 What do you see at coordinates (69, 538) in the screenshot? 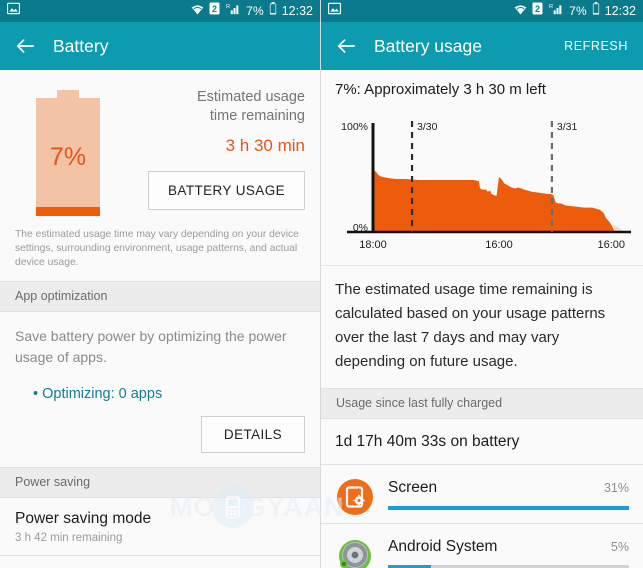
I see `row-subtitle: 3 h 42 min remaining` at bounding box center [69, 538].